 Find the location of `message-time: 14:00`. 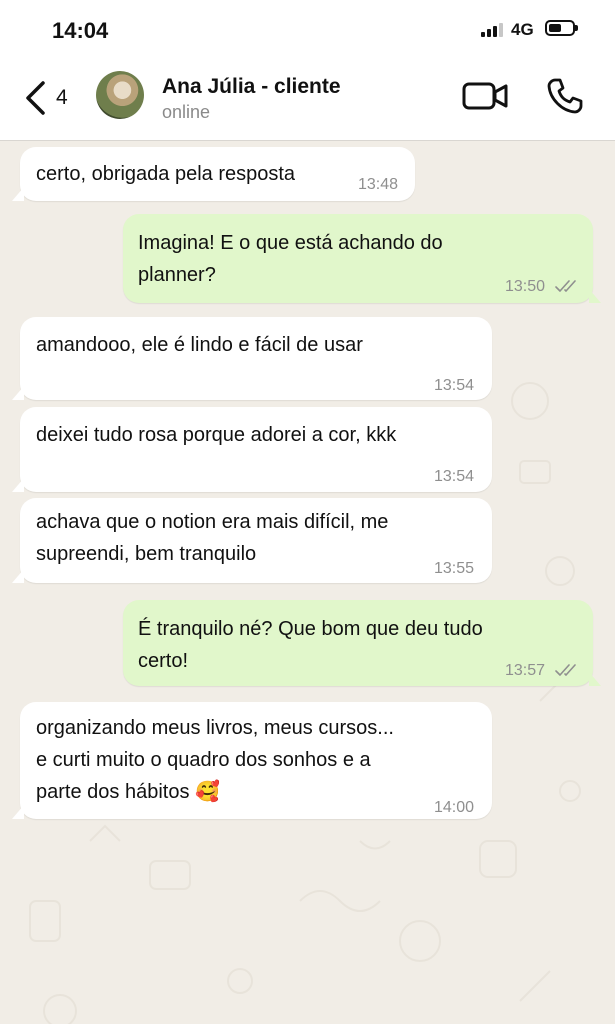

message-time: 14:00 is located at coordinates (454, 807).